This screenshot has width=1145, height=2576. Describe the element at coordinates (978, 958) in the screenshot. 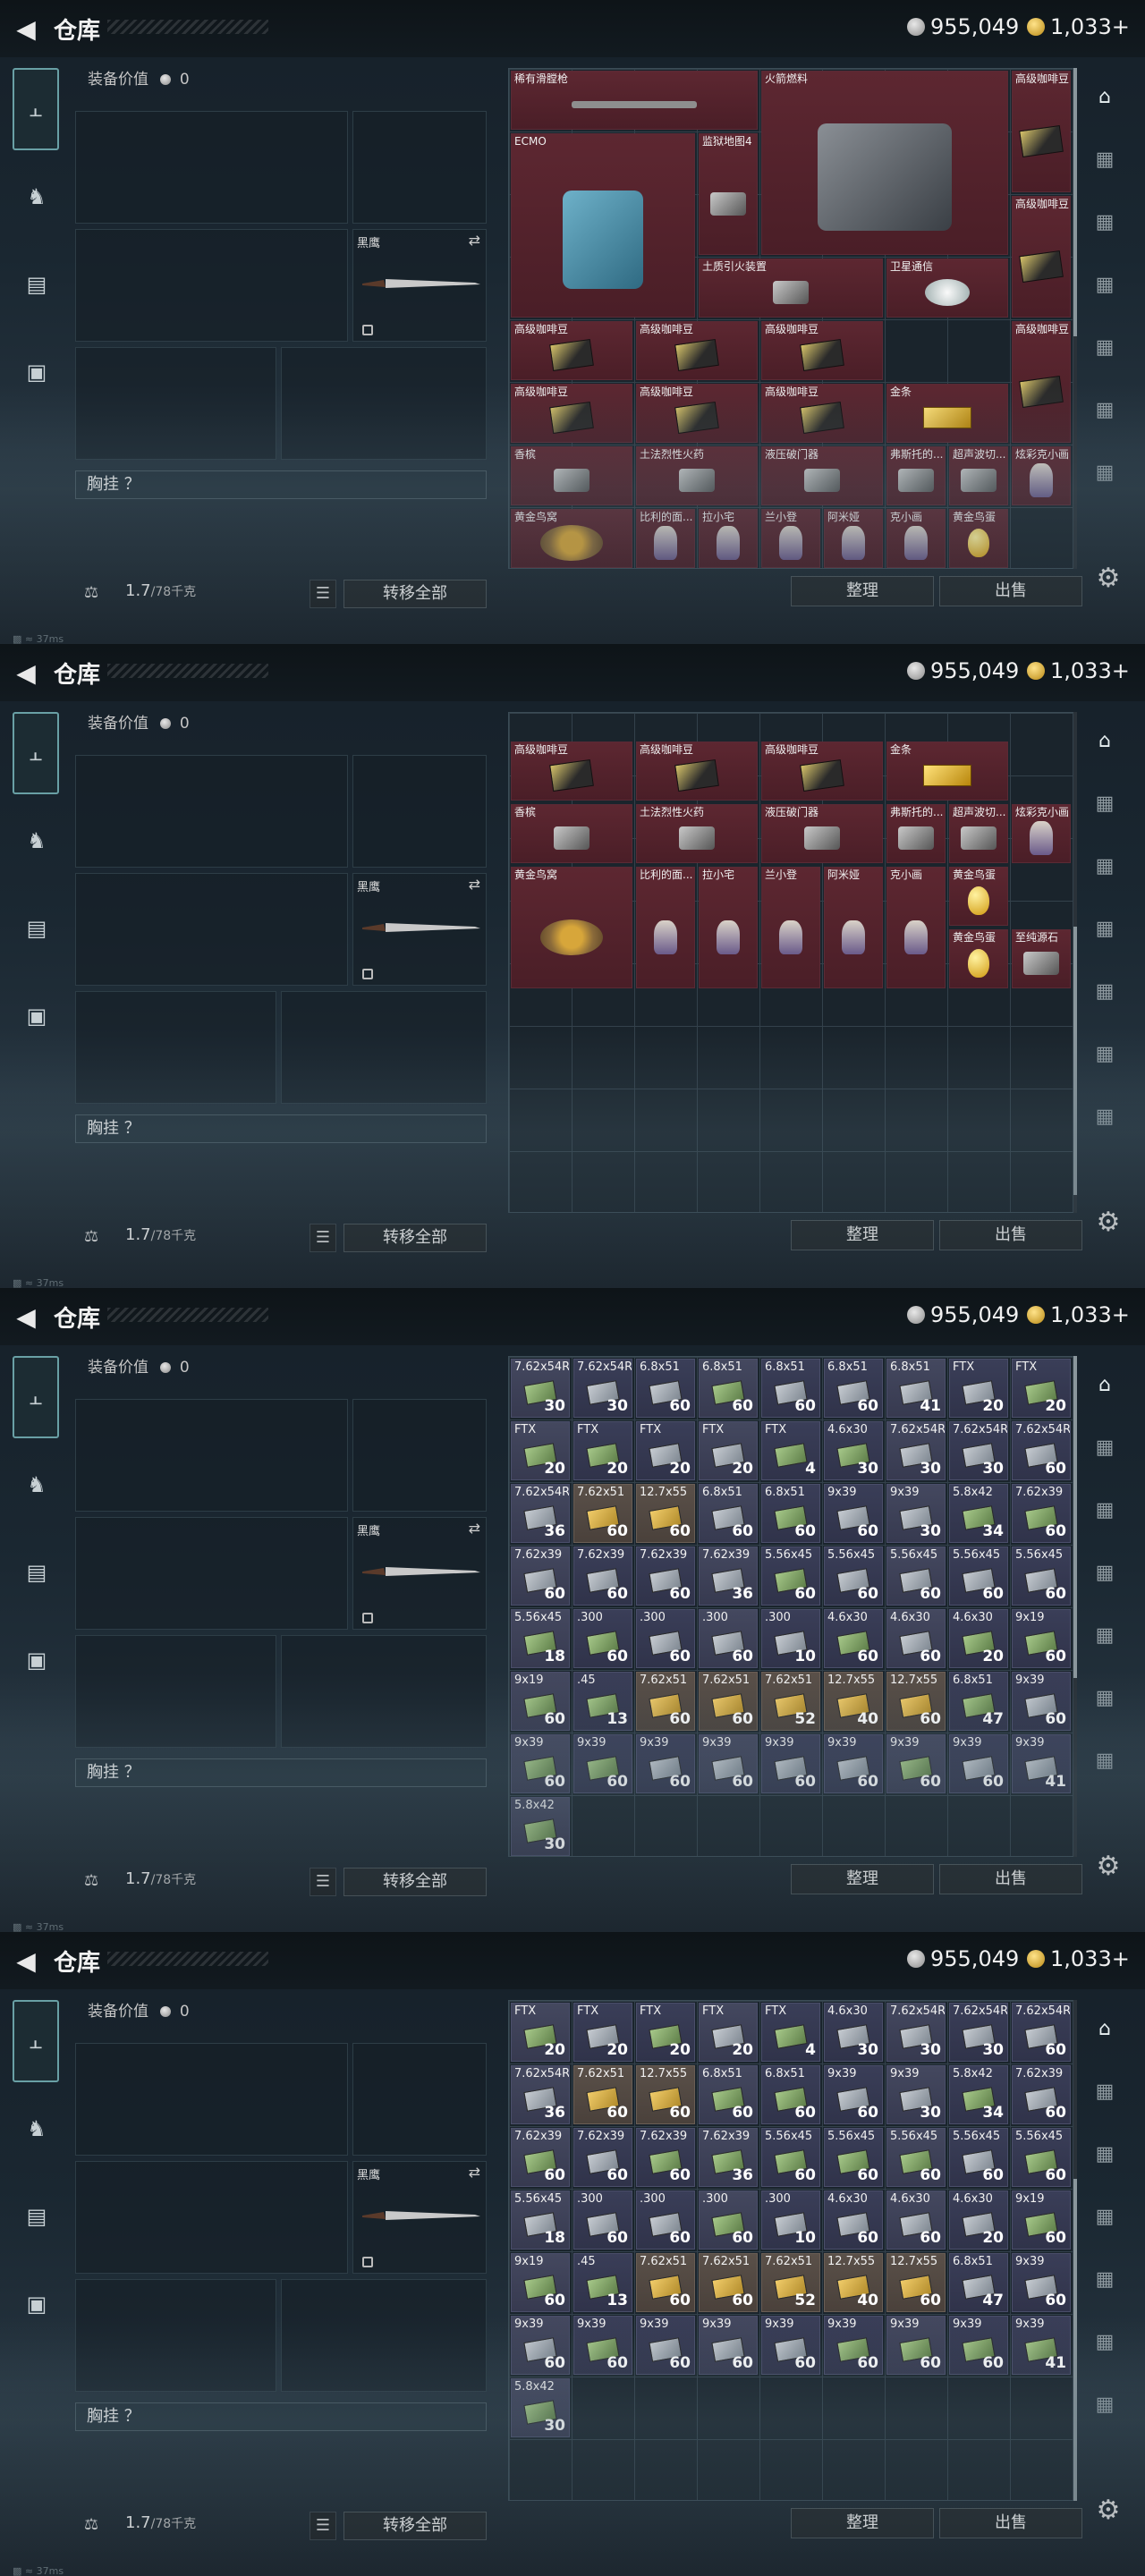

I see `stash-item: 黄金鸟蛋` at that location.